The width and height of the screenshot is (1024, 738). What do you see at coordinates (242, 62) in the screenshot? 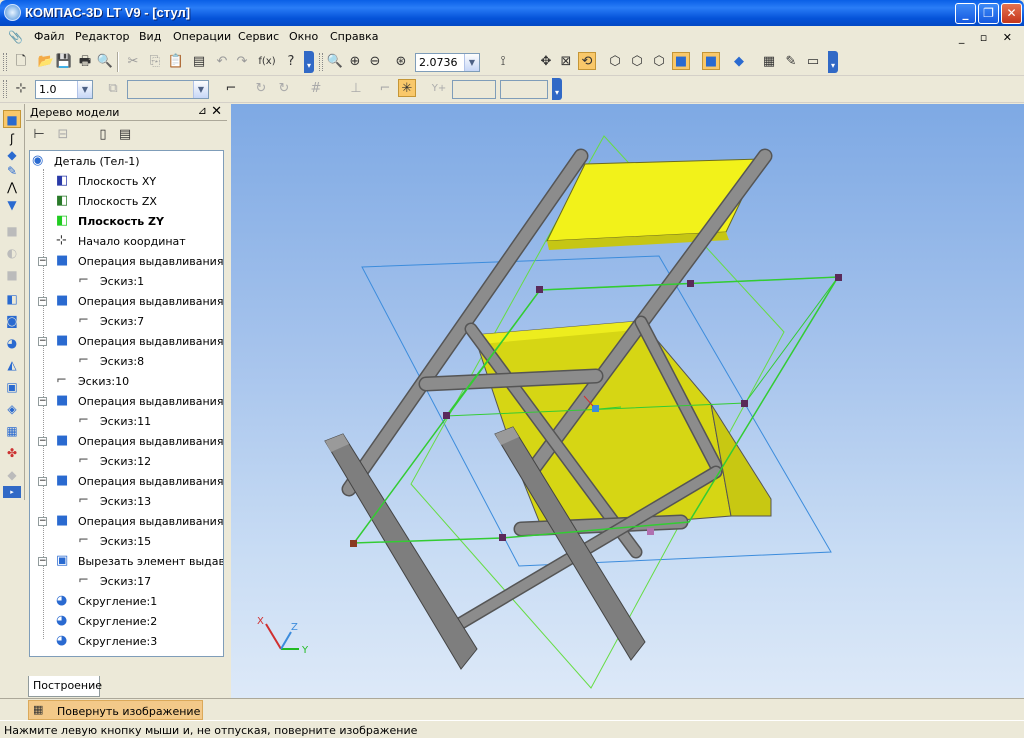
I see `redo-icon: ↷` at bounding box center [242, 62].